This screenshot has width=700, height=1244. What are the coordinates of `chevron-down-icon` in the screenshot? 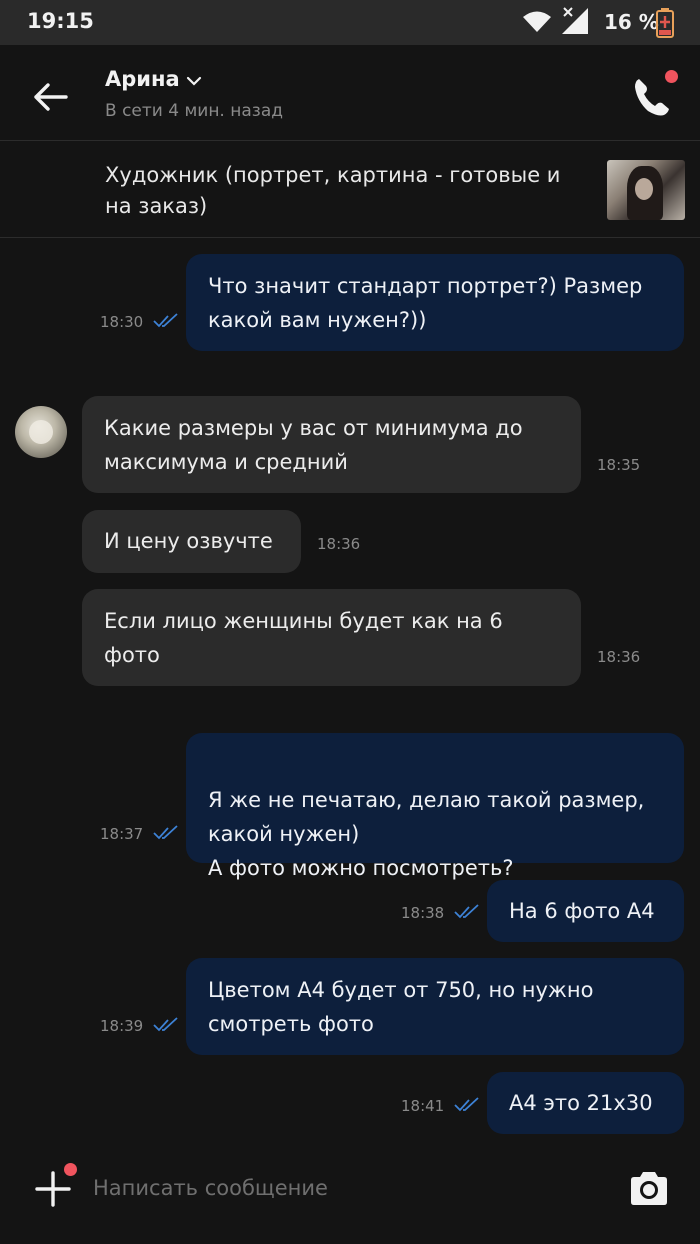 It's located at (194, 81).